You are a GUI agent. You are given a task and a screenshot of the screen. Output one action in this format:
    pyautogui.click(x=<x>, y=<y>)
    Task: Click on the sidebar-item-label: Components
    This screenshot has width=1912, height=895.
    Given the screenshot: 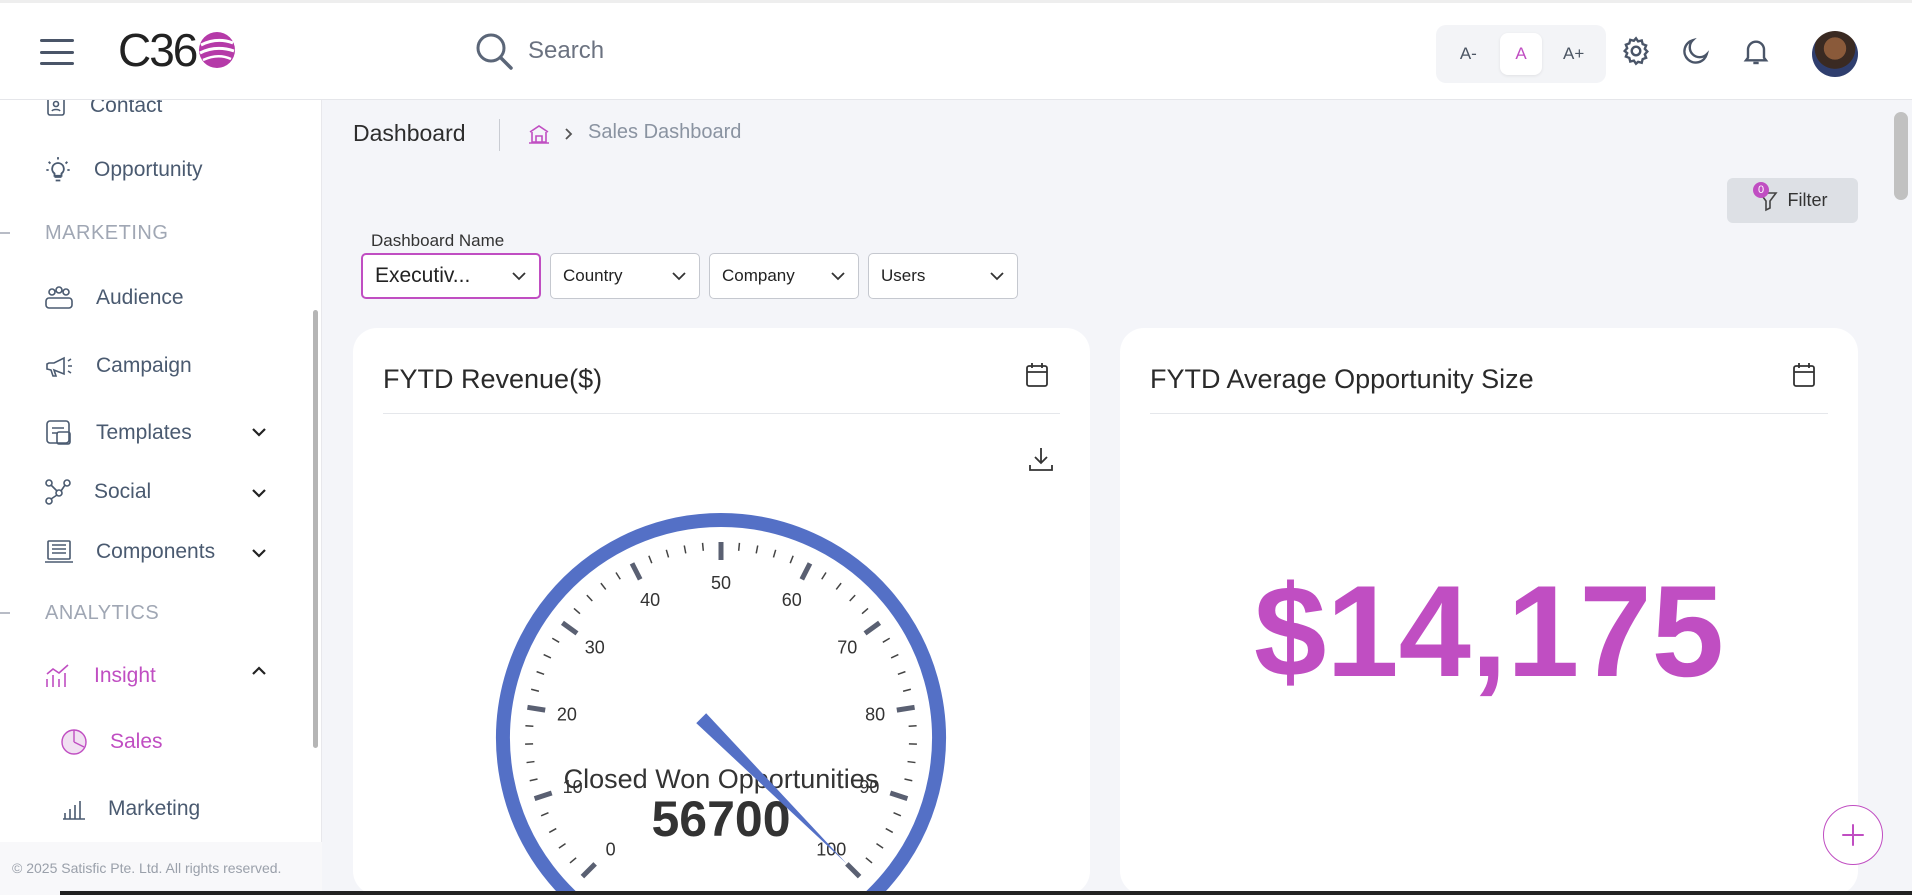 What is the action you would take?
    pyautogui.click(x=156, y=551)
    